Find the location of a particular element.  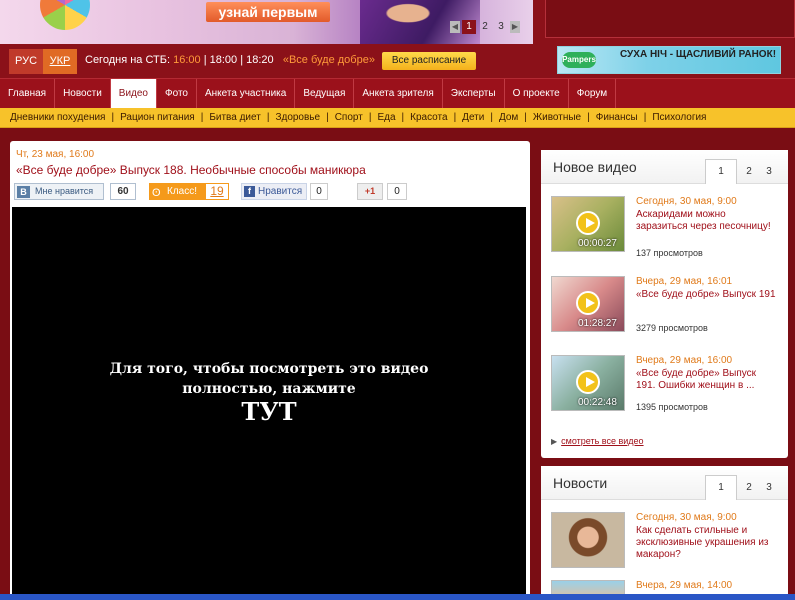

subnav-item: Битва диет is located at coordinates (235, 117).